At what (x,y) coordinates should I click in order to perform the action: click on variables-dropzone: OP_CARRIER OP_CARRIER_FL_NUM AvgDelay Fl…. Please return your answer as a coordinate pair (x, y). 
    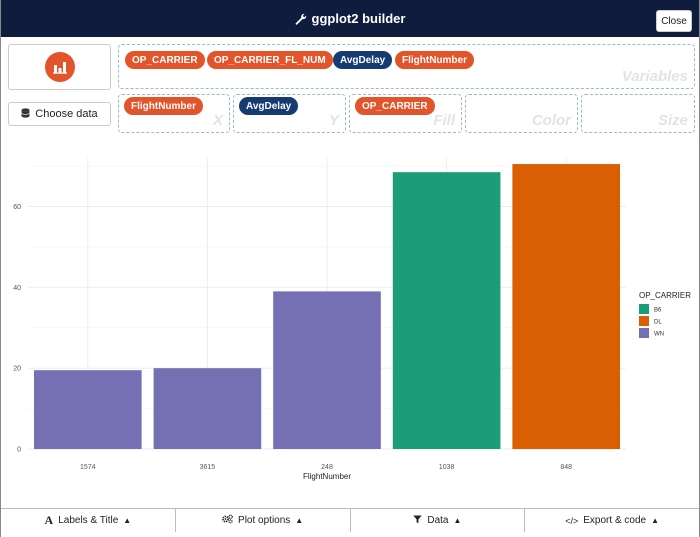
    Looking at the image, I should click on (406, 66).